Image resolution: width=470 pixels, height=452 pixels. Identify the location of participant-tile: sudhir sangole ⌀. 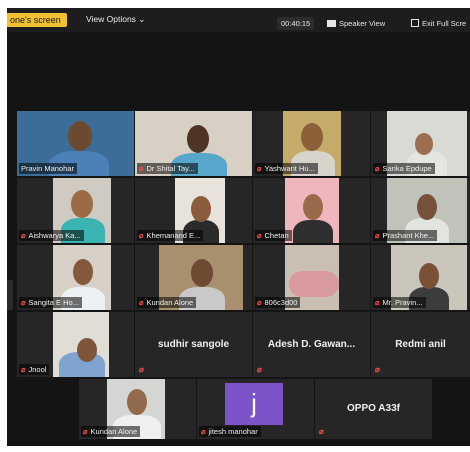
(193, 344).